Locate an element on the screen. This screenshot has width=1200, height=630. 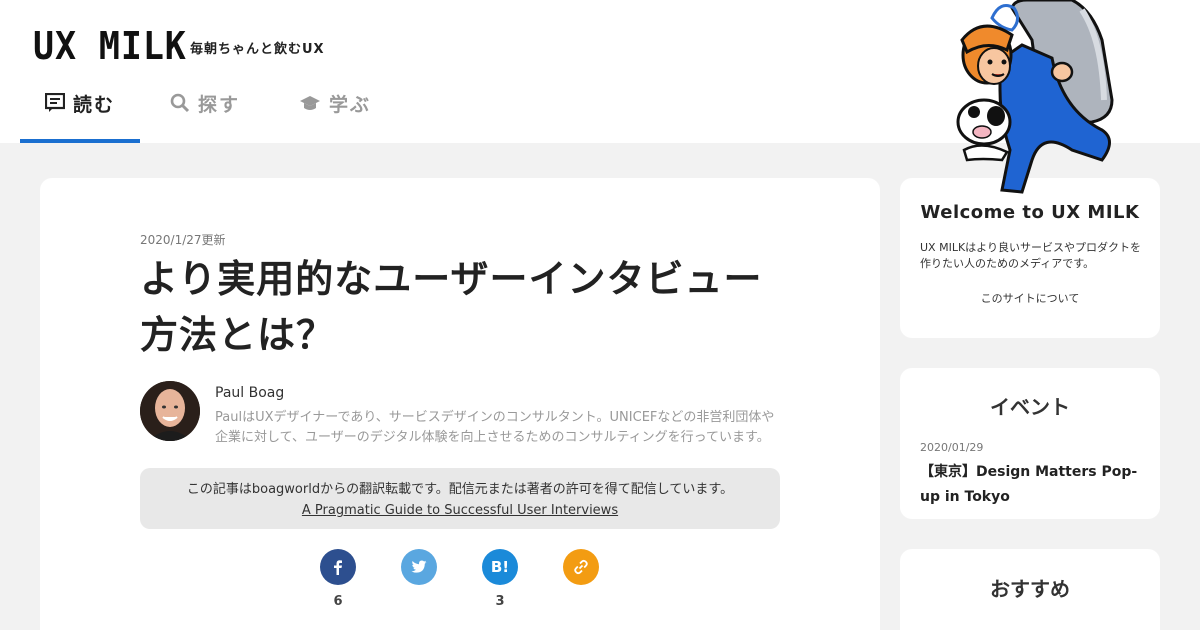
article-icon is located at coordinates (55, 105).